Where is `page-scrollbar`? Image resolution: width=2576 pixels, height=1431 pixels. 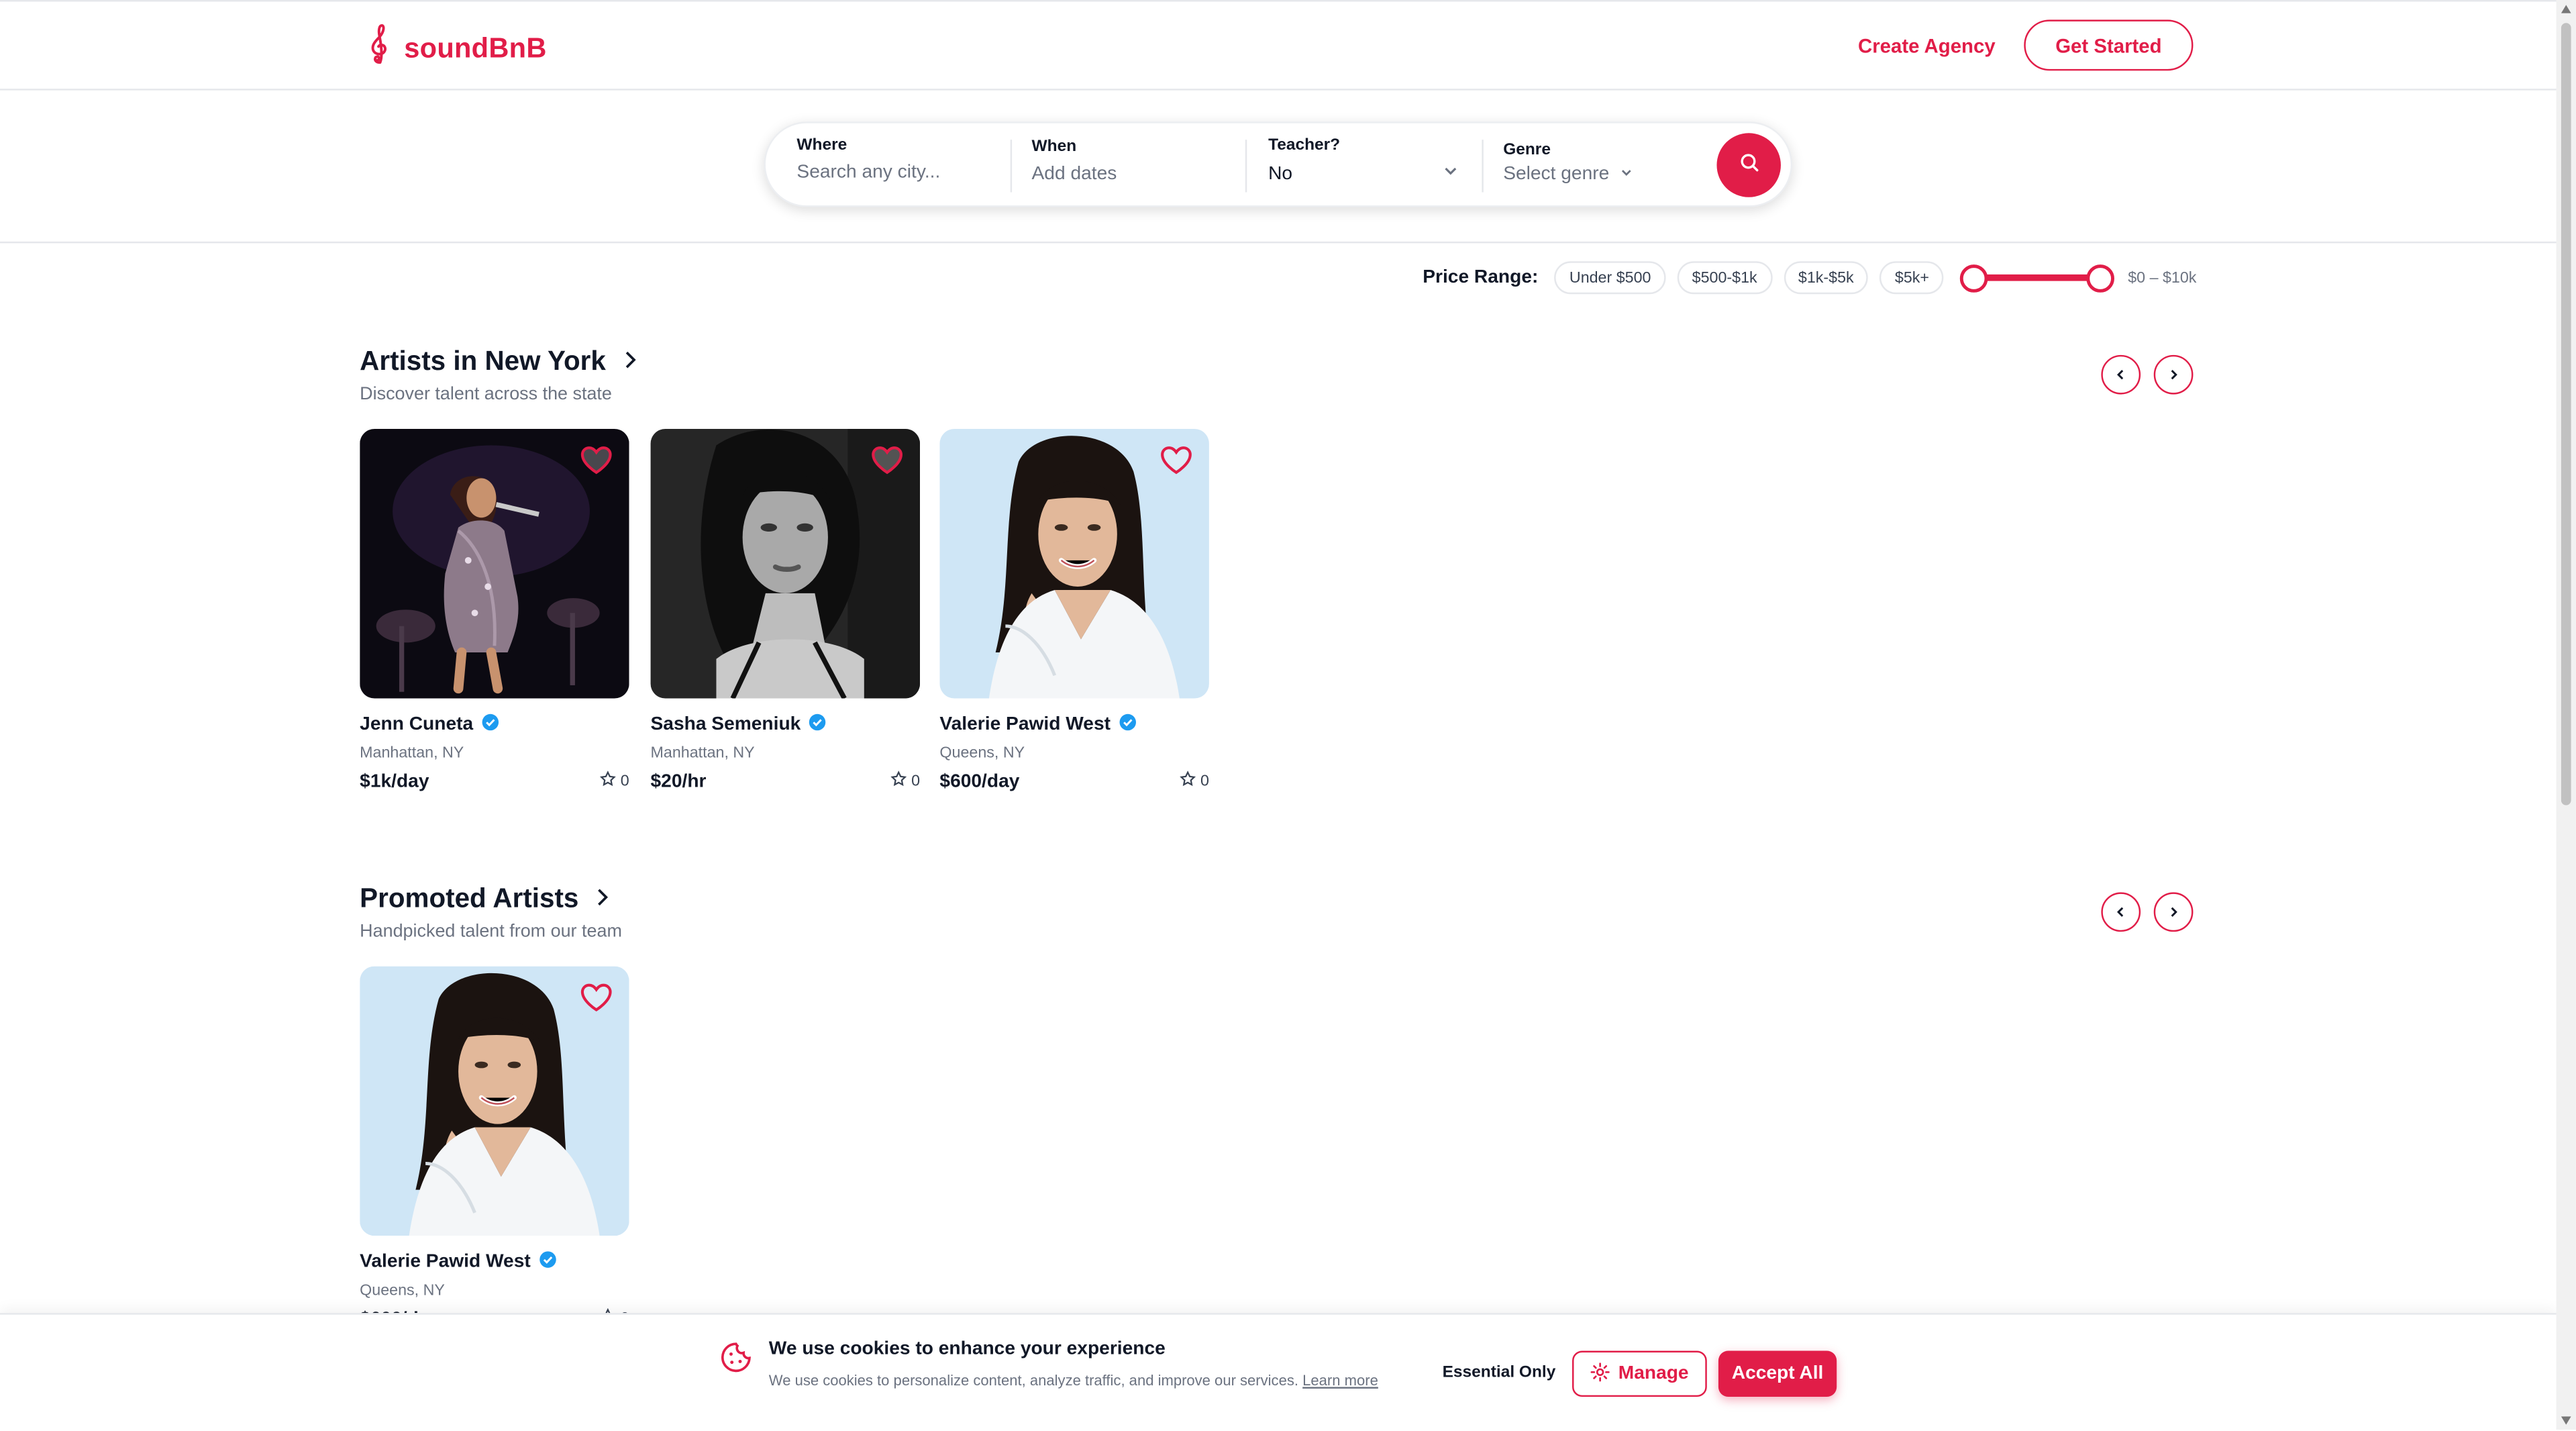
page-scrollbar is located at coordinates (2566, 715).